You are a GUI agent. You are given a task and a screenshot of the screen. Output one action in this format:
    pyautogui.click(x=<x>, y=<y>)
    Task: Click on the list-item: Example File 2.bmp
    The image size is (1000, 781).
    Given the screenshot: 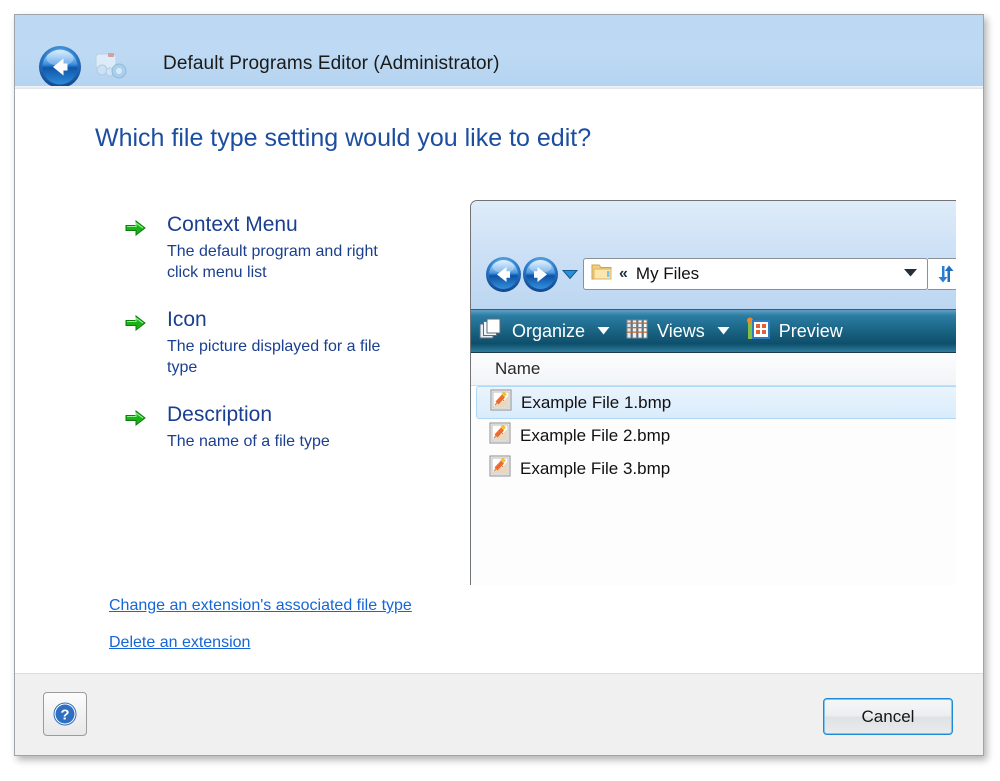 What is the action you would take?
    pyautogui.click(x=713, y=435)
    